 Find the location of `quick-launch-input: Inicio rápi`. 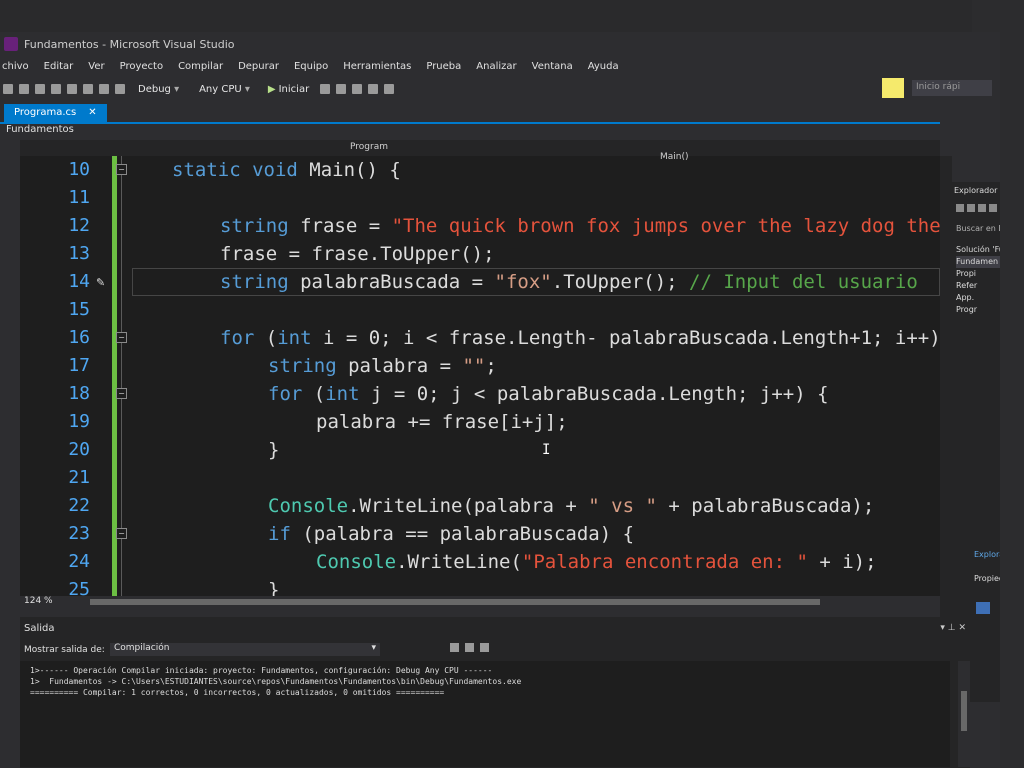

quick-launch-input: Inicio rápi is located at coordinates (952, 88).